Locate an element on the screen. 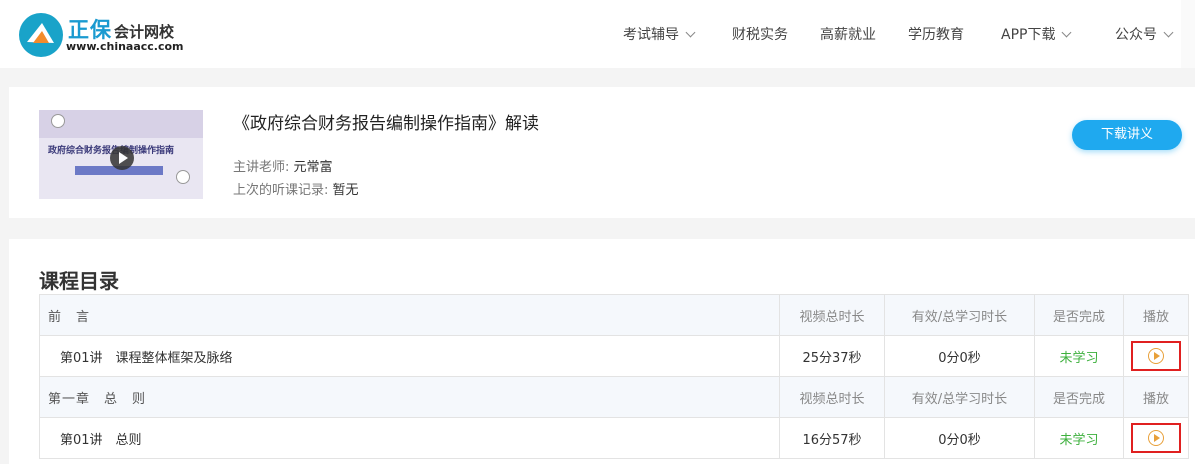 The height and width of the screenshot is (464, 1195). nav-wechat-account: 公众号 is located at coordinates (1144, 34).